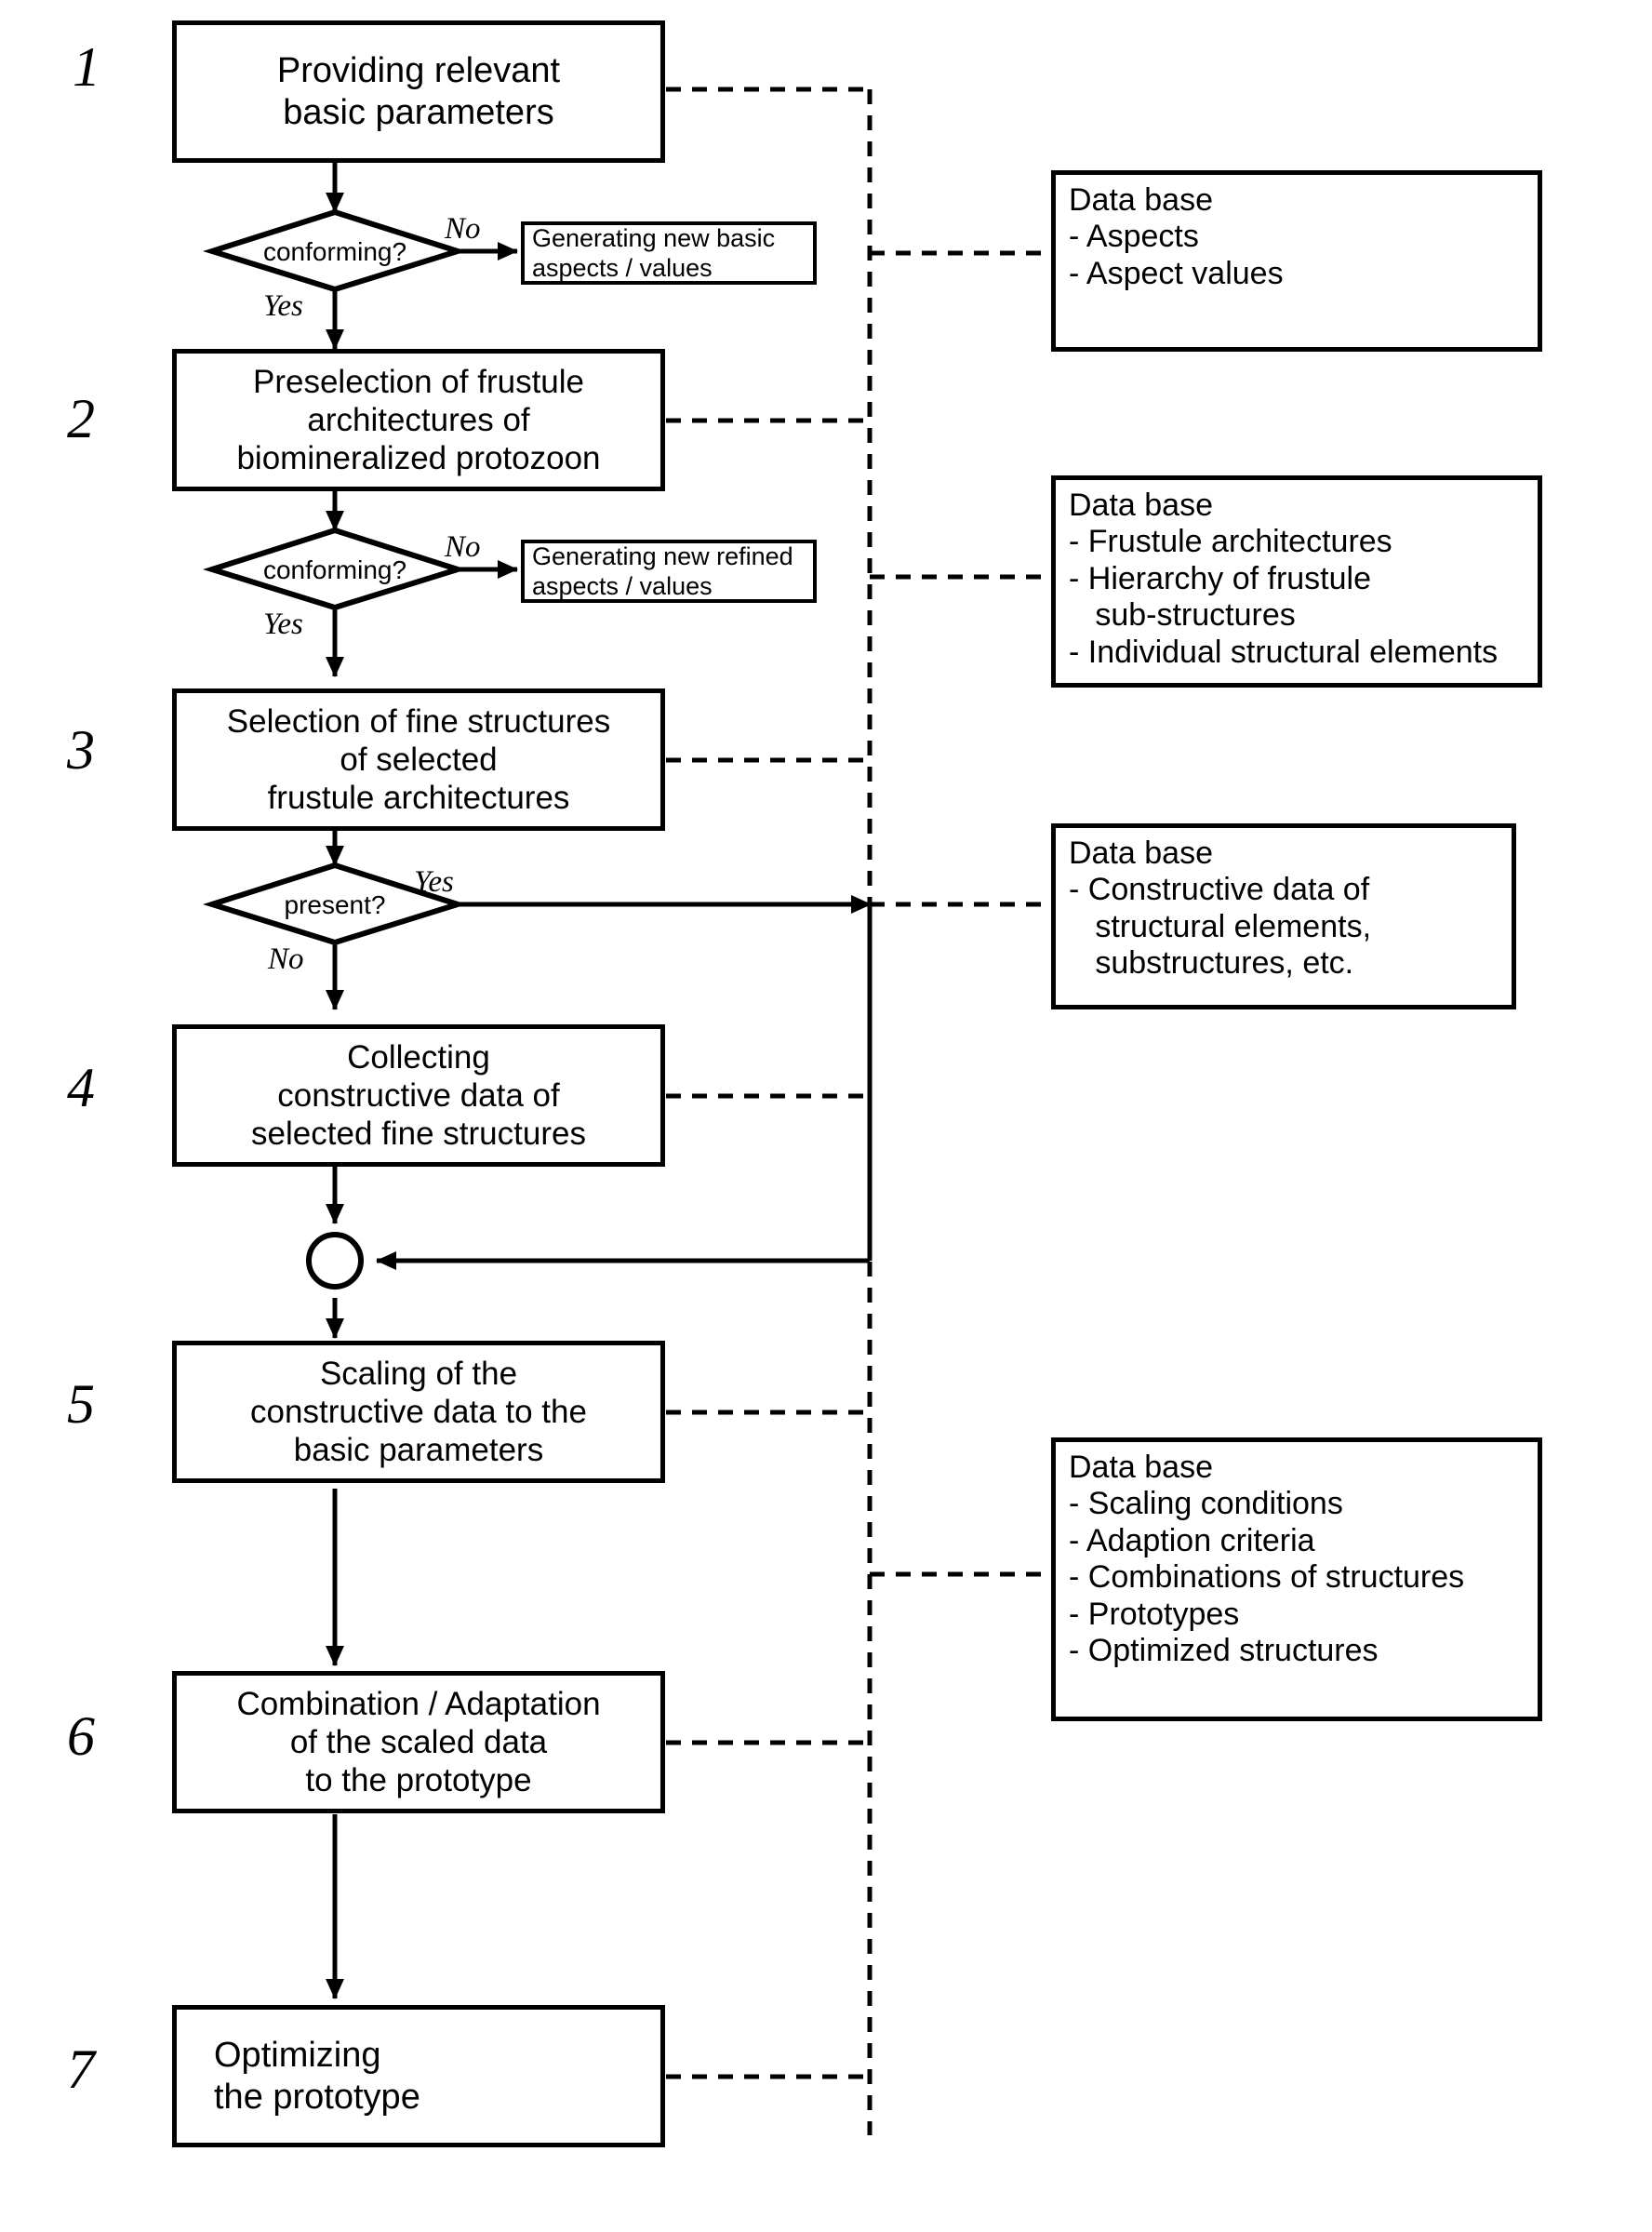 This screenshot has height=2232, width=1652. I want to click on step-number-1: 1, so click(86, 67).